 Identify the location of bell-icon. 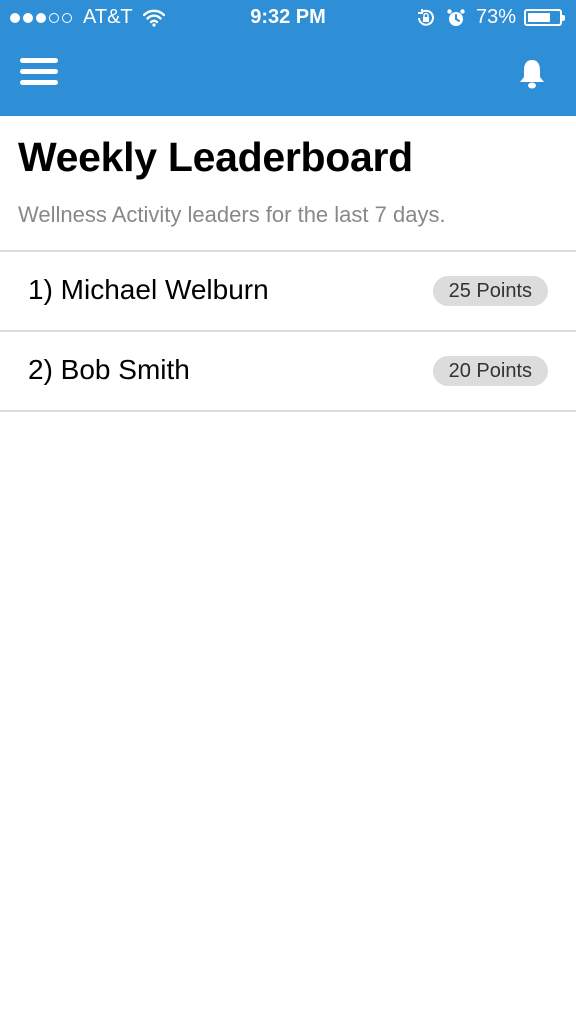
(533, 74).